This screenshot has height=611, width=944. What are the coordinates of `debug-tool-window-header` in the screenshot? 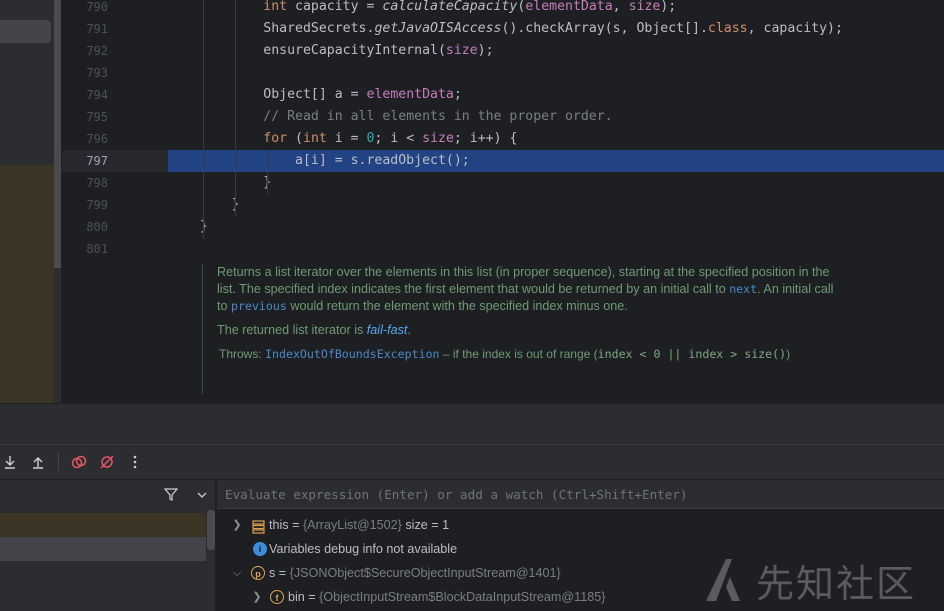 It's located at (472, 423).